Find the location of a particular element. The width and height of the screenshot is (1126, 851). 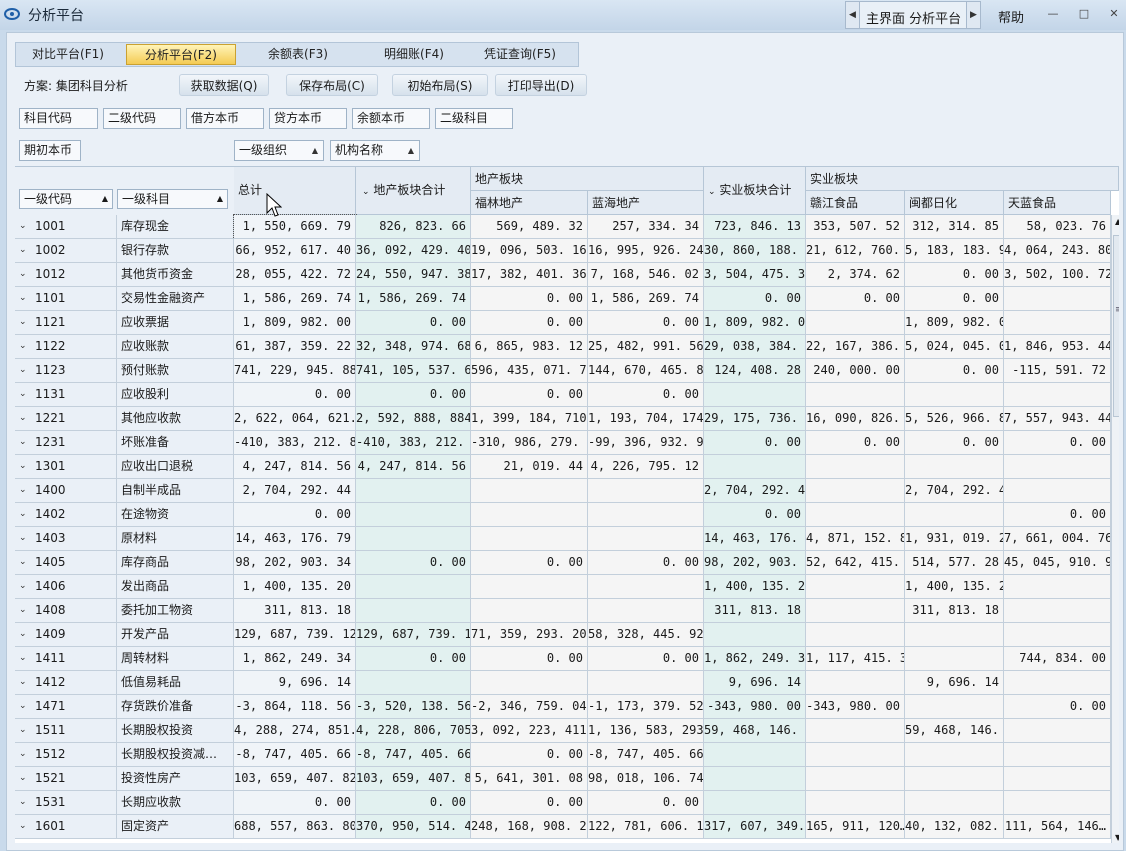

col-header-group1-total: ⌄ 地产板块合计 is located at coordinates (413, 191).